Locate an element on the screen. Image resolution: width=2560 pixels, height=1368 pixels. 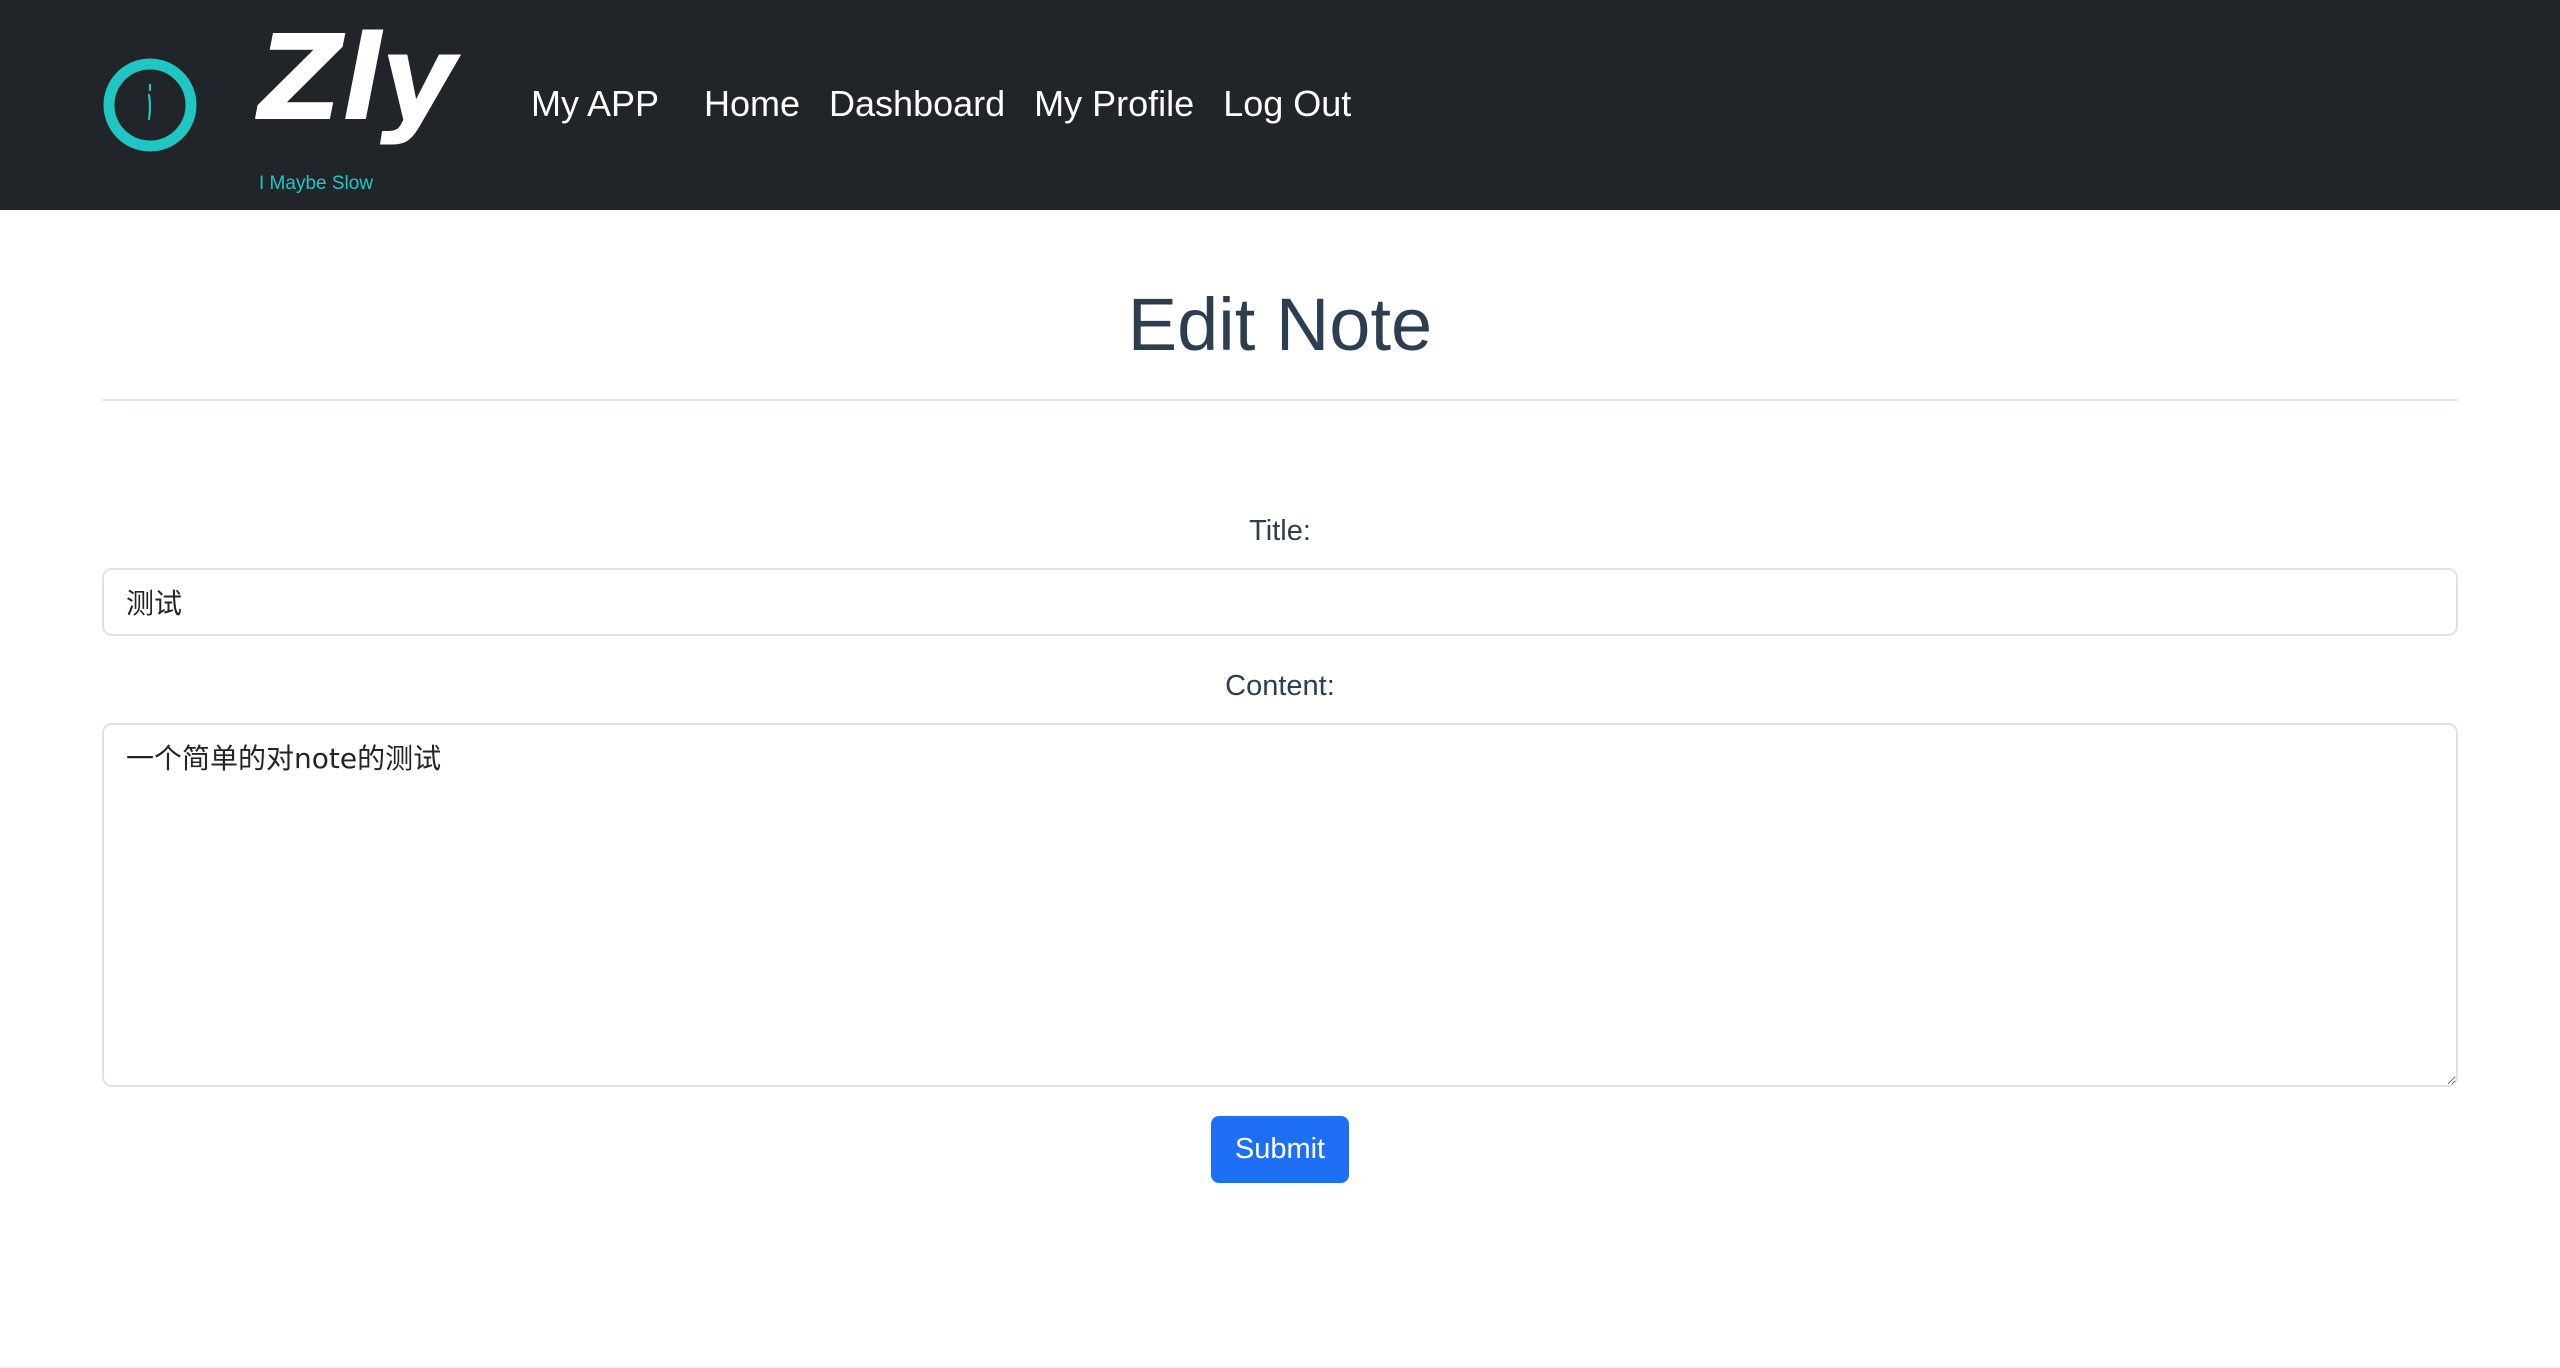
nav-link-dashboard: Dashboard is located at coordinates (917, 104).